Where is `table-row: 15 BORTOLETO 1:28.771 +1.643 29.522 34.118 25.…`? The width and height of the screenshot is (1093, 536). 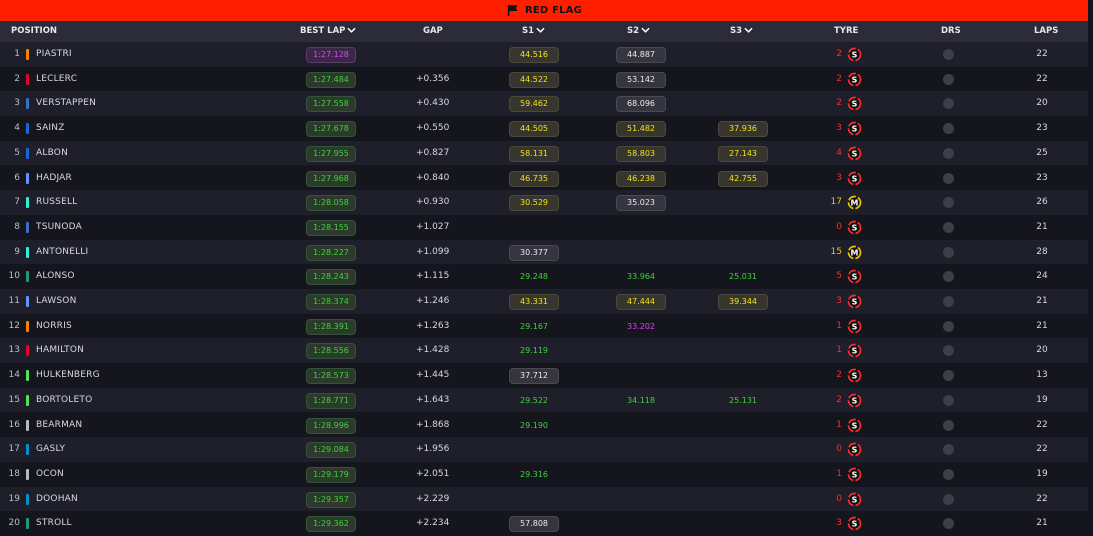 table-row: 15 BORTOLETO 1:28.771 +1.643 29.522 34.118 25.… is located at coordinates (544, 400).